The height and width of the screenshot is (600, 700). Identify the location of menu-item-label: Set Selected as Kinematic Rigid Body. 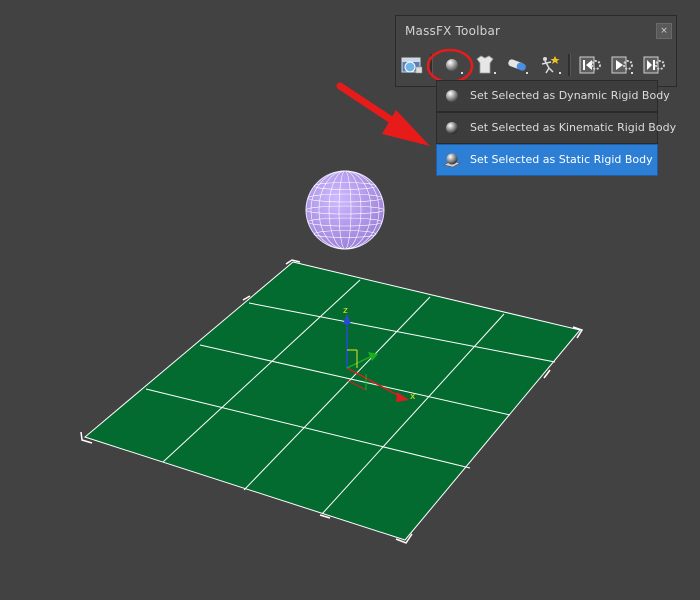
(573, 127).